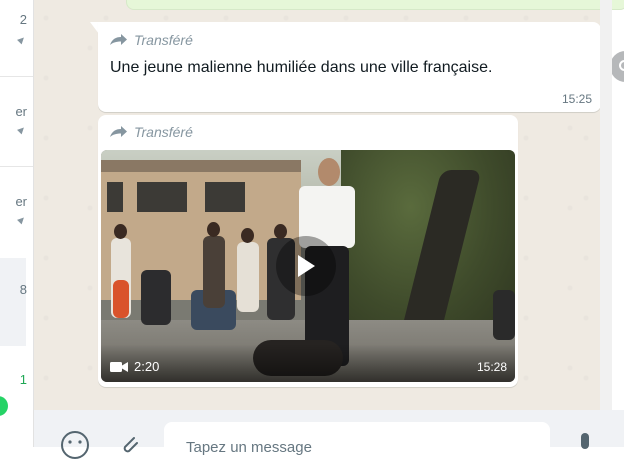  What do you see at coordinates (585, 445) in the screenshot?
I see `mic-icon` at bounding box center [585, 445].